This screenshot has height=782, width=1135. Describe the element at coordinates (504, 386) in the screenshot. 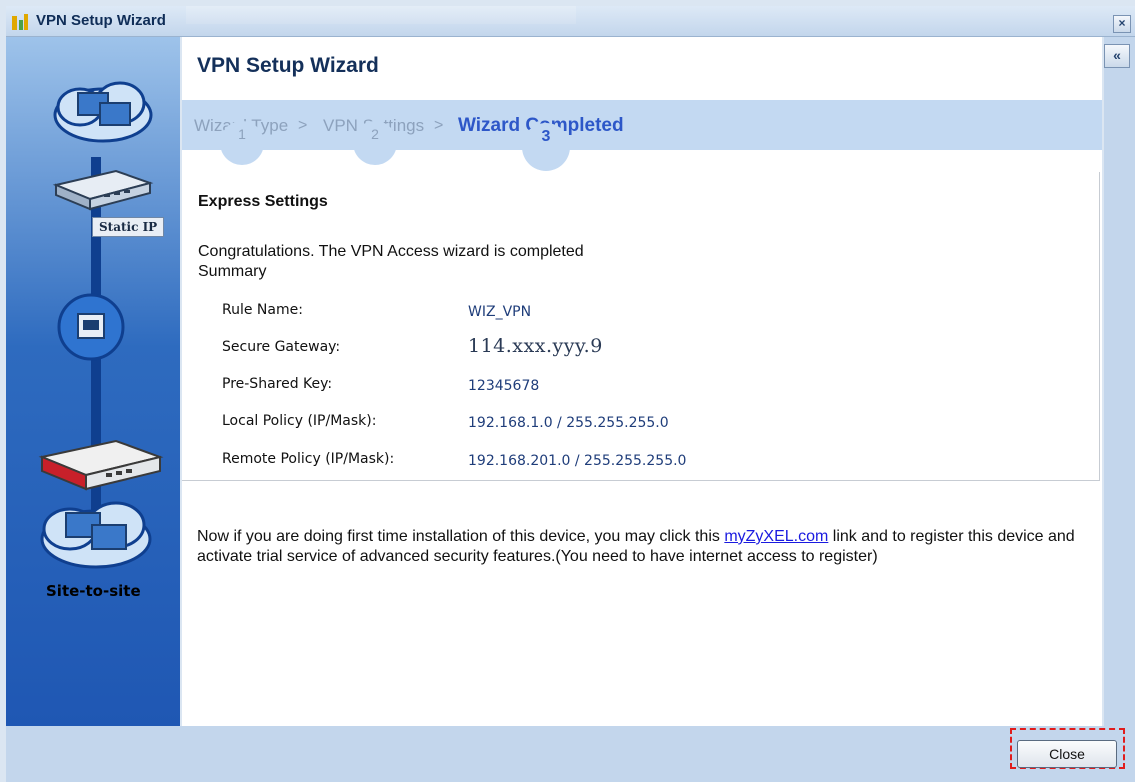

I see `summary-value: 12345678` at that location.